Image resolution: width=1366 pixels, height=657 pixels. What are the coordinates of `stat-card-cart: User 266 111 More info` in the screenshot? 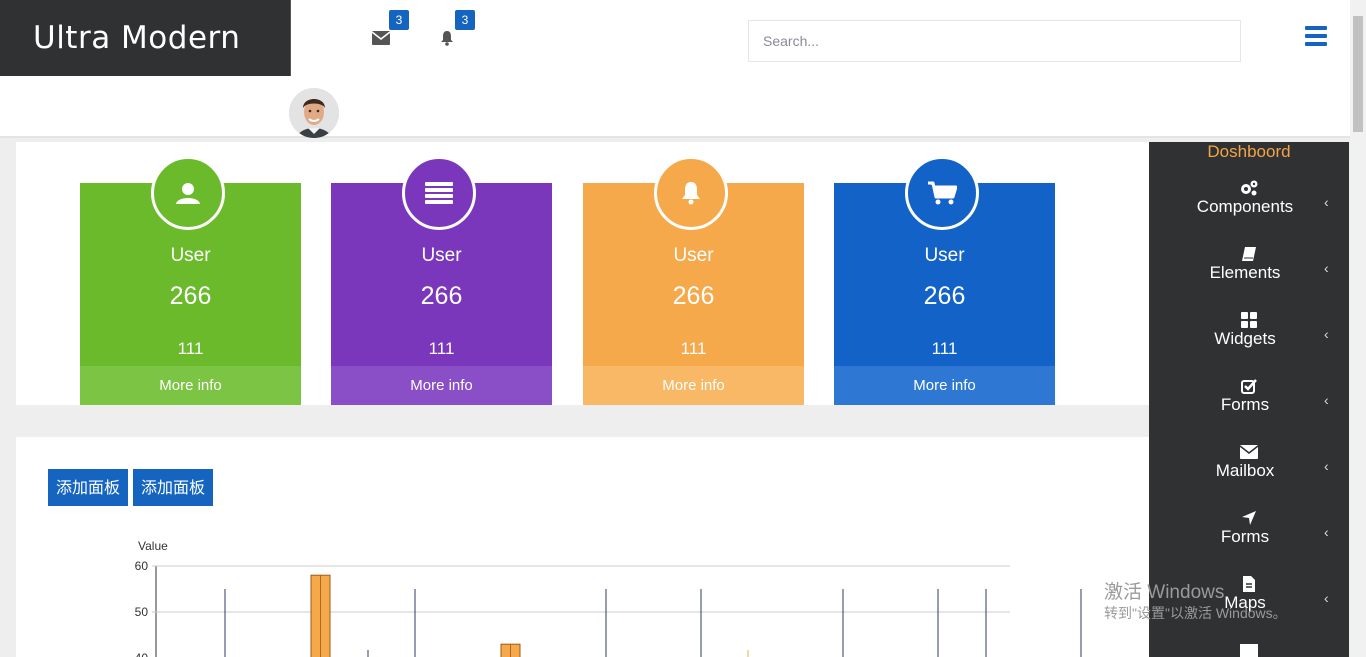 It's located at (944, 280).